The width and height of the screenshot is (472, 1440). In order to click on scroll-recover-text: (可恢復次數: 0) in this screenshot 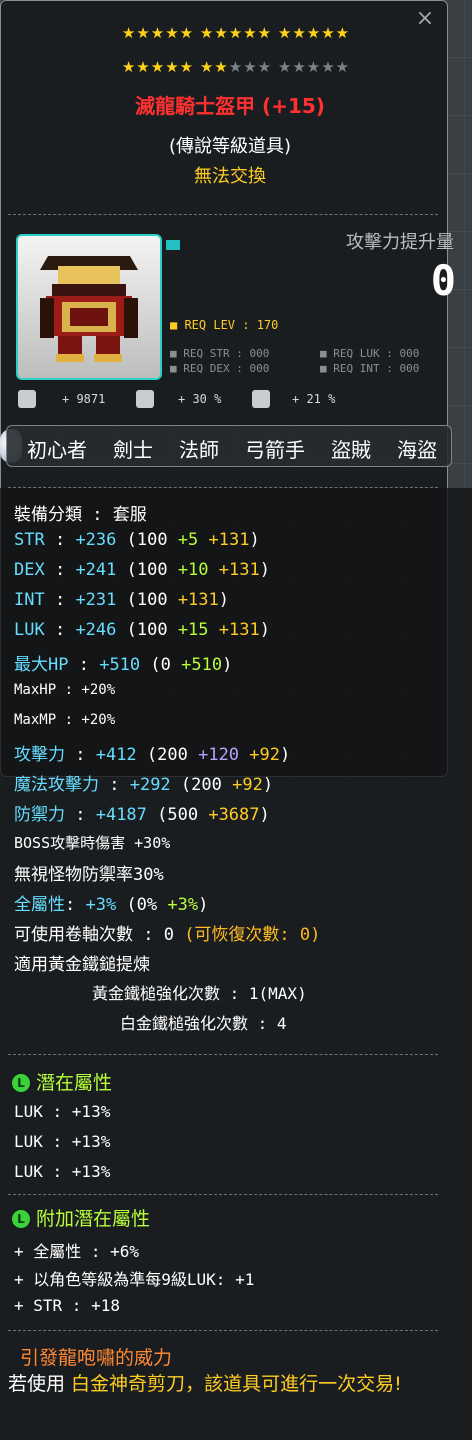, I will do `click(252, 935)`.